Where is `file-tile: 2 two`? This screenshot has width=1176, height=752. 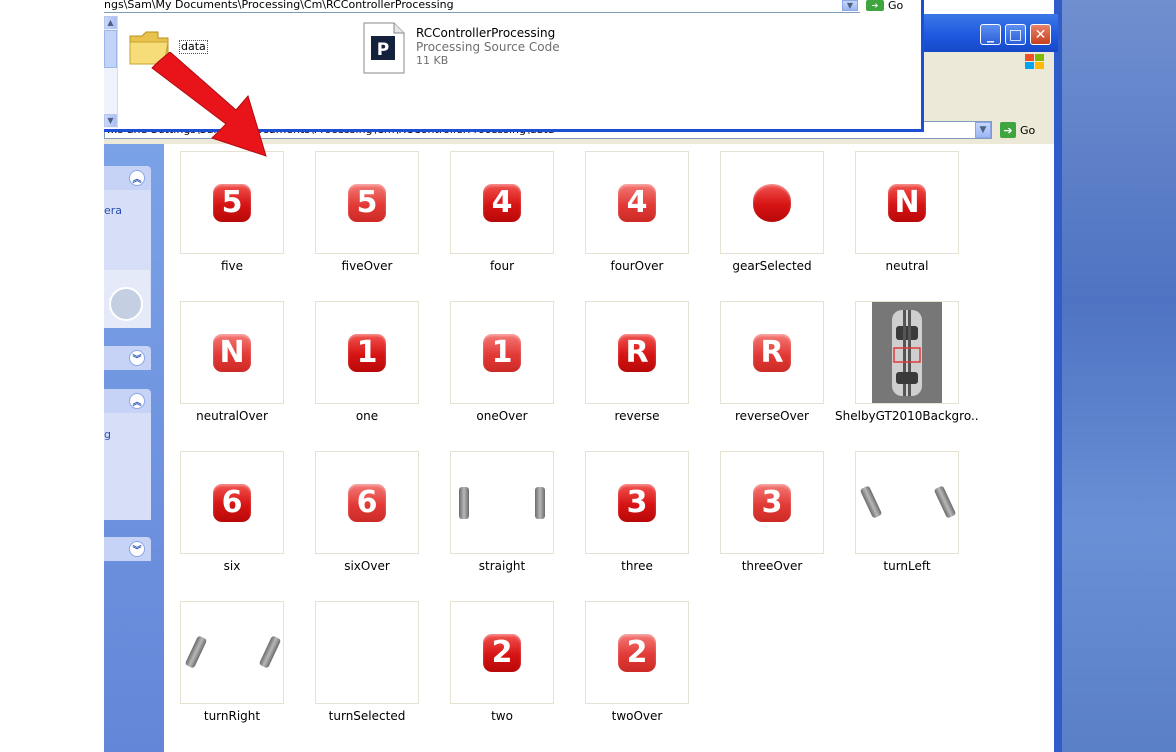 file-tile: 2 two is located at coordinates (502, 672).